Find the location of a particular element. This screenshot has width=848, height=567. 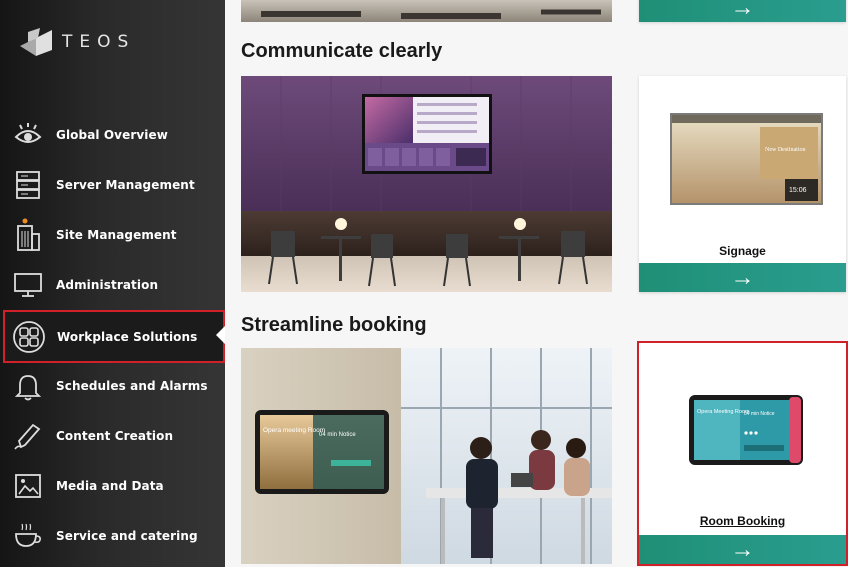

booking-screen-notice: 04 min Notice is located at coordinates (337, 435).